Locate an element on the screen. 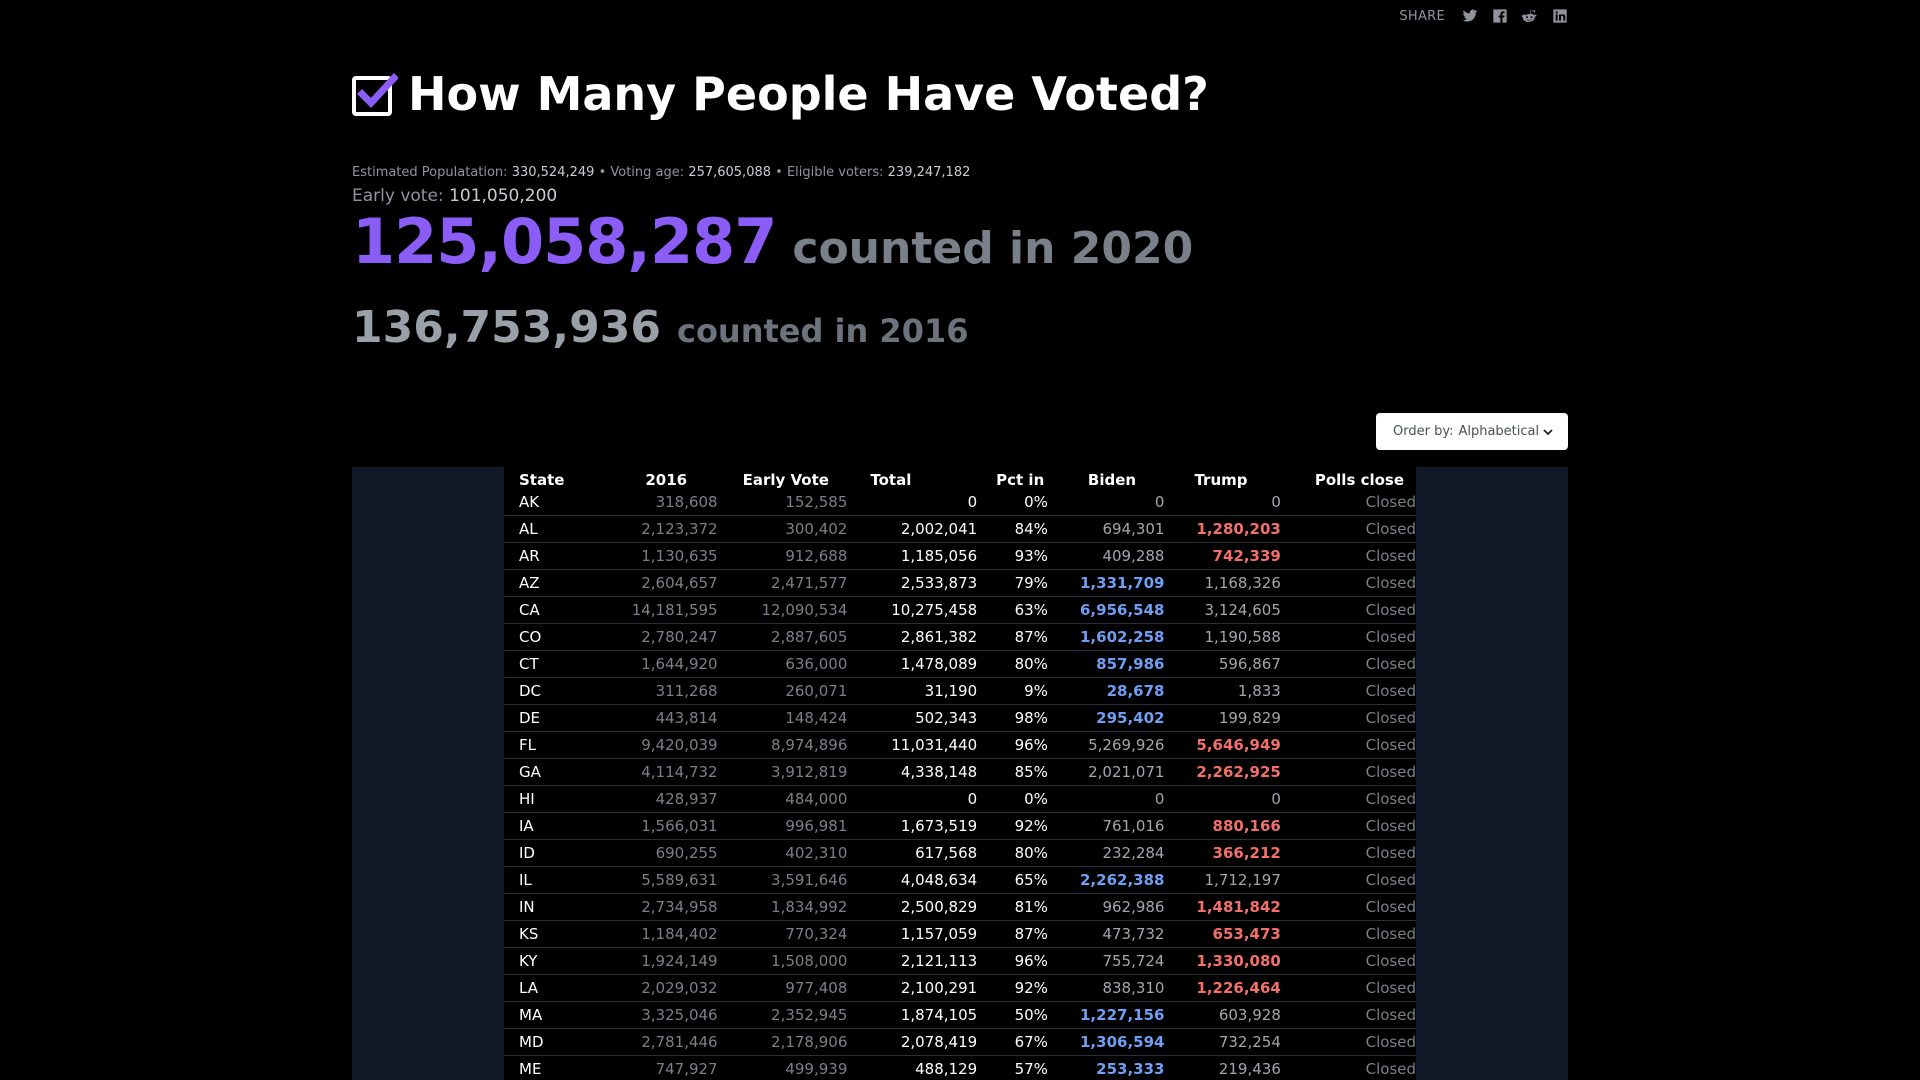 This screenshot has width=1920, height=1080. table-row: HI 428,937 484,000 0 0% 0 0 Closed is located at coordinates (960, 799).